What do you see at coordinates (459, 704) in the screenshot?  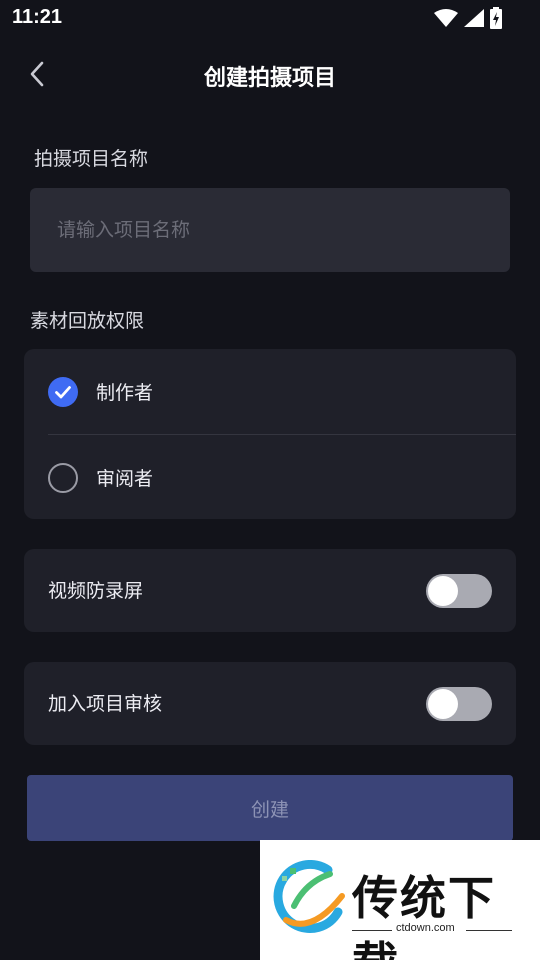 I see `join-review-toggle` at bounding box center [459, 704].